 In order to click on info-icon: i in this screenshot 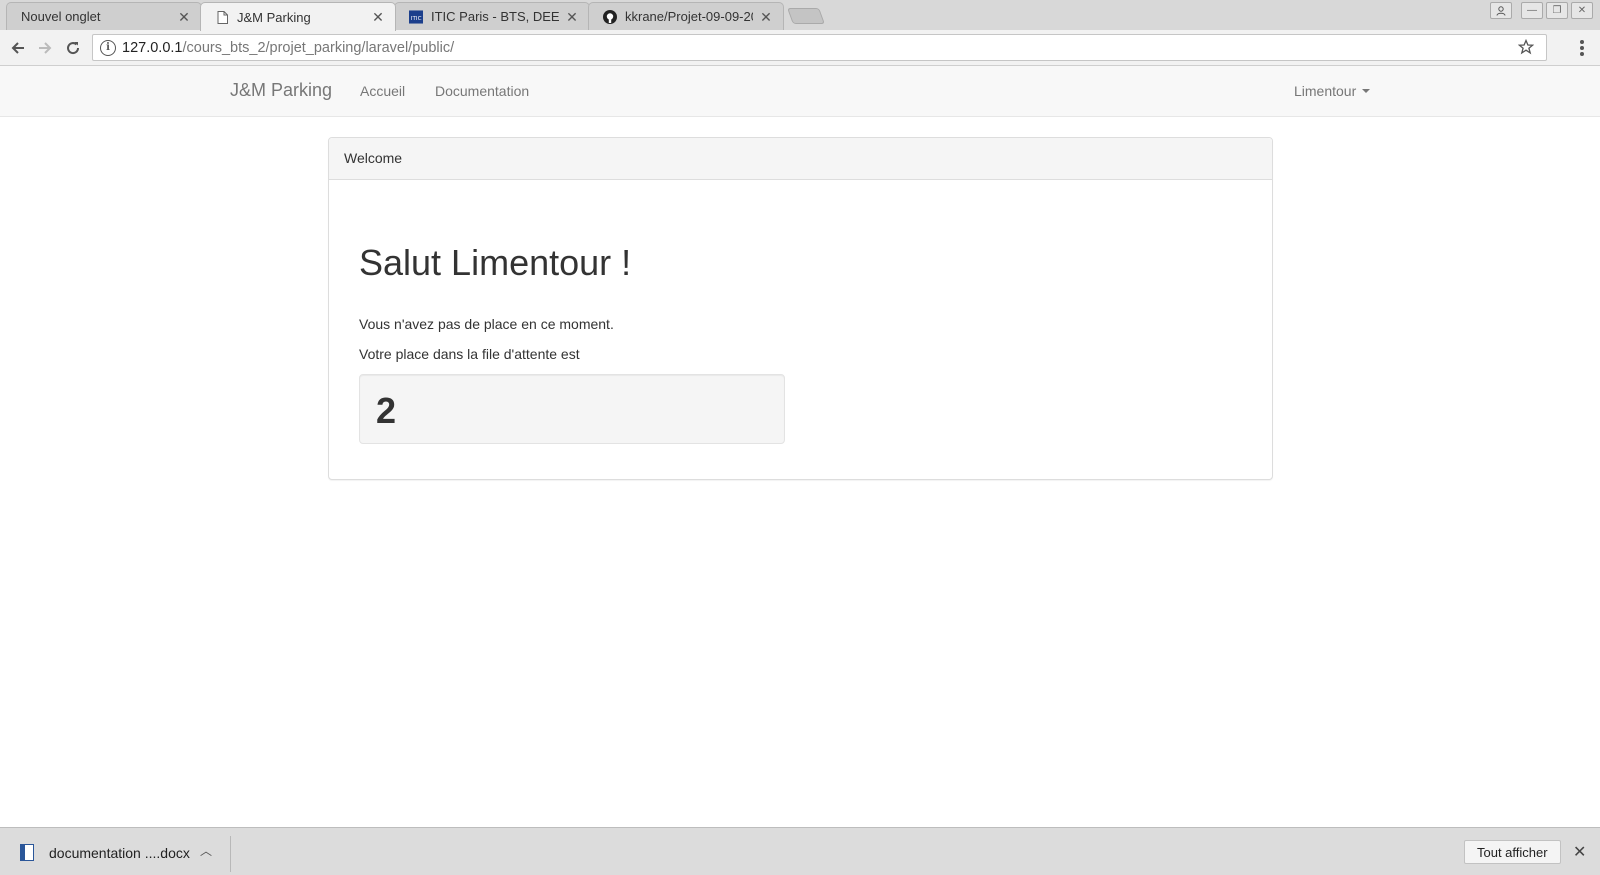, I will do `click(108, 47)`.